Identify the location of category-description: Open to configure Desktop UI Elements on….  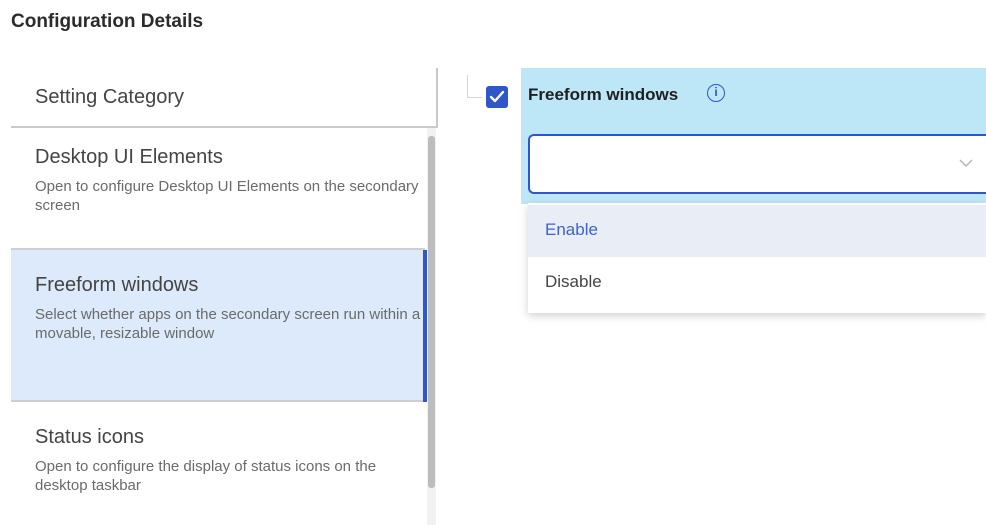
(227, 196).